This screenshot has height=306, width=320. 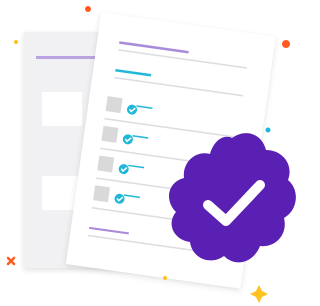 I want to click on sparkle-icon, so click(x=259, y=294).